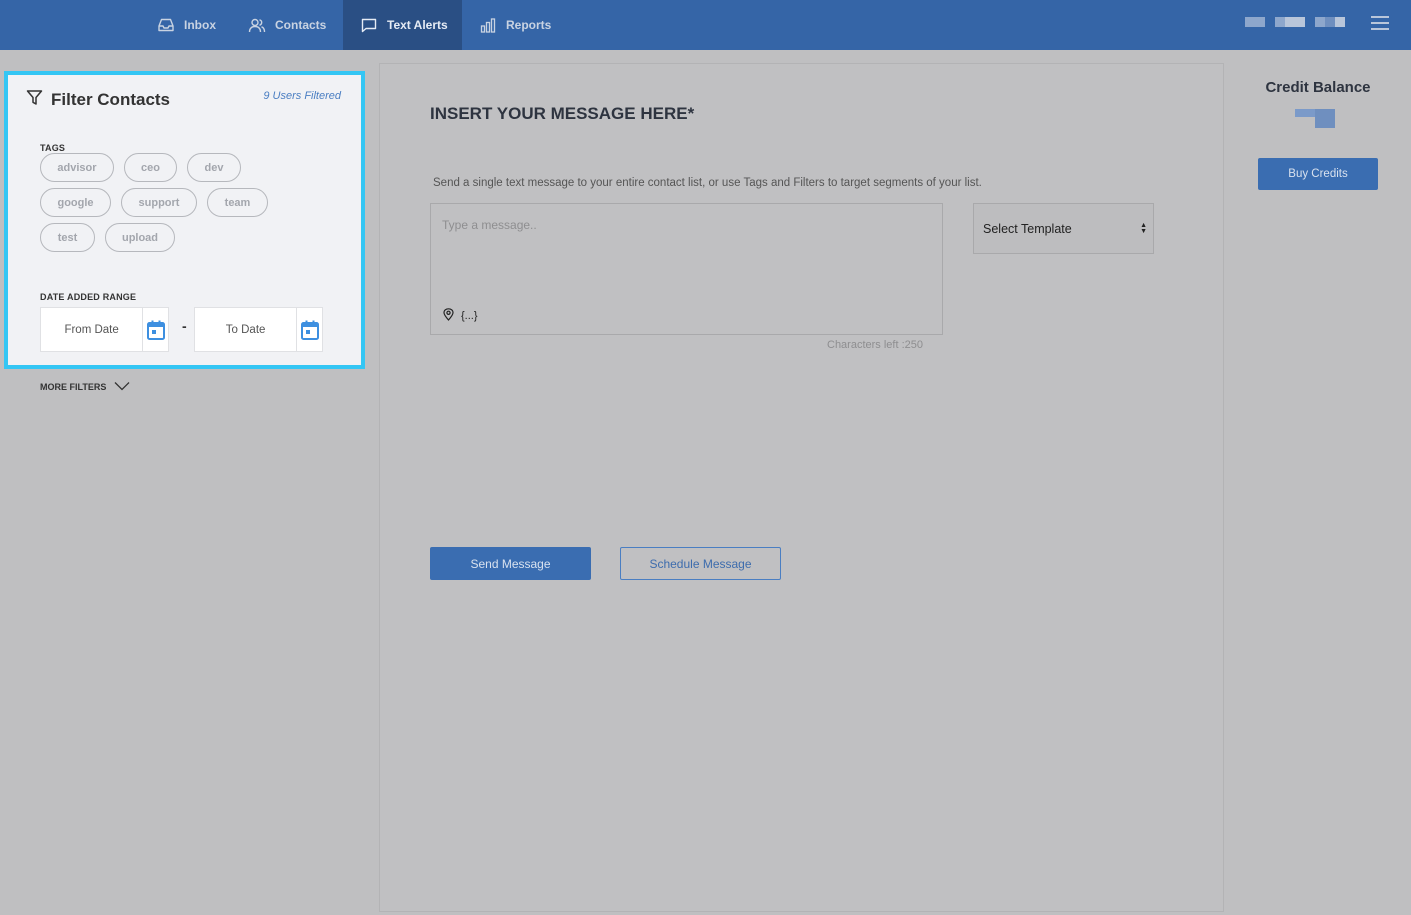 Image resolution: width=1411 pixels, height=915 pixels. I want to click on nav-item-inbox: Inbox, so click(186, 25).